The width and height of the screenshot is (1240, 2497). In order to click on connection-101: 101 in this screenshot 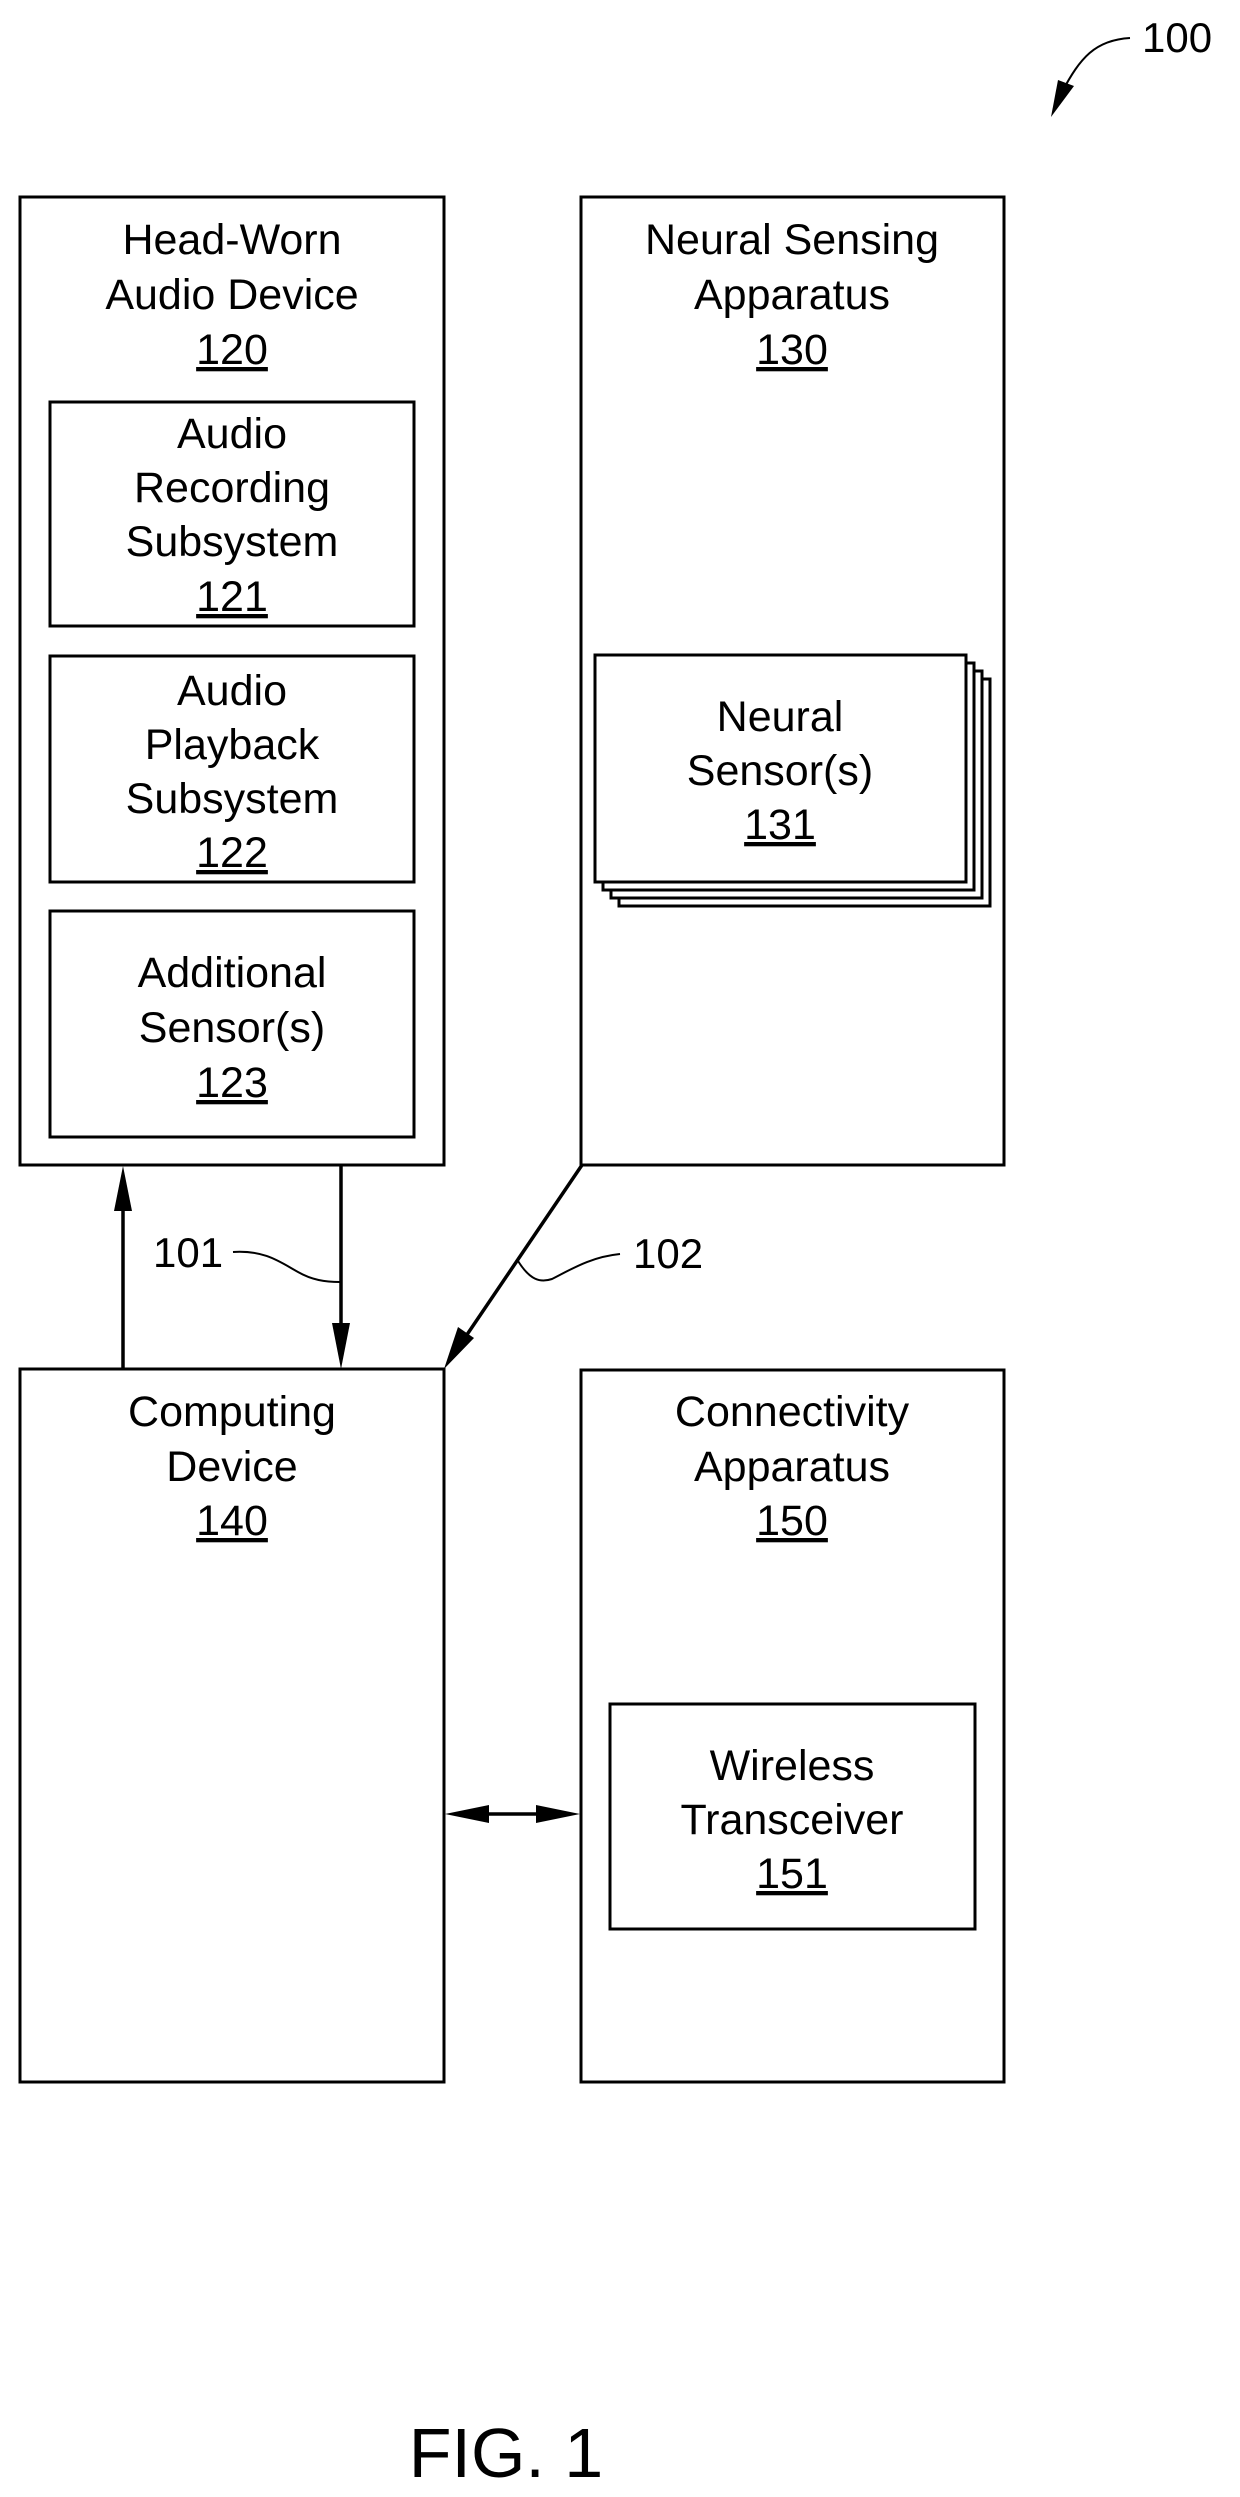, I will do `click(232, 1267)`.